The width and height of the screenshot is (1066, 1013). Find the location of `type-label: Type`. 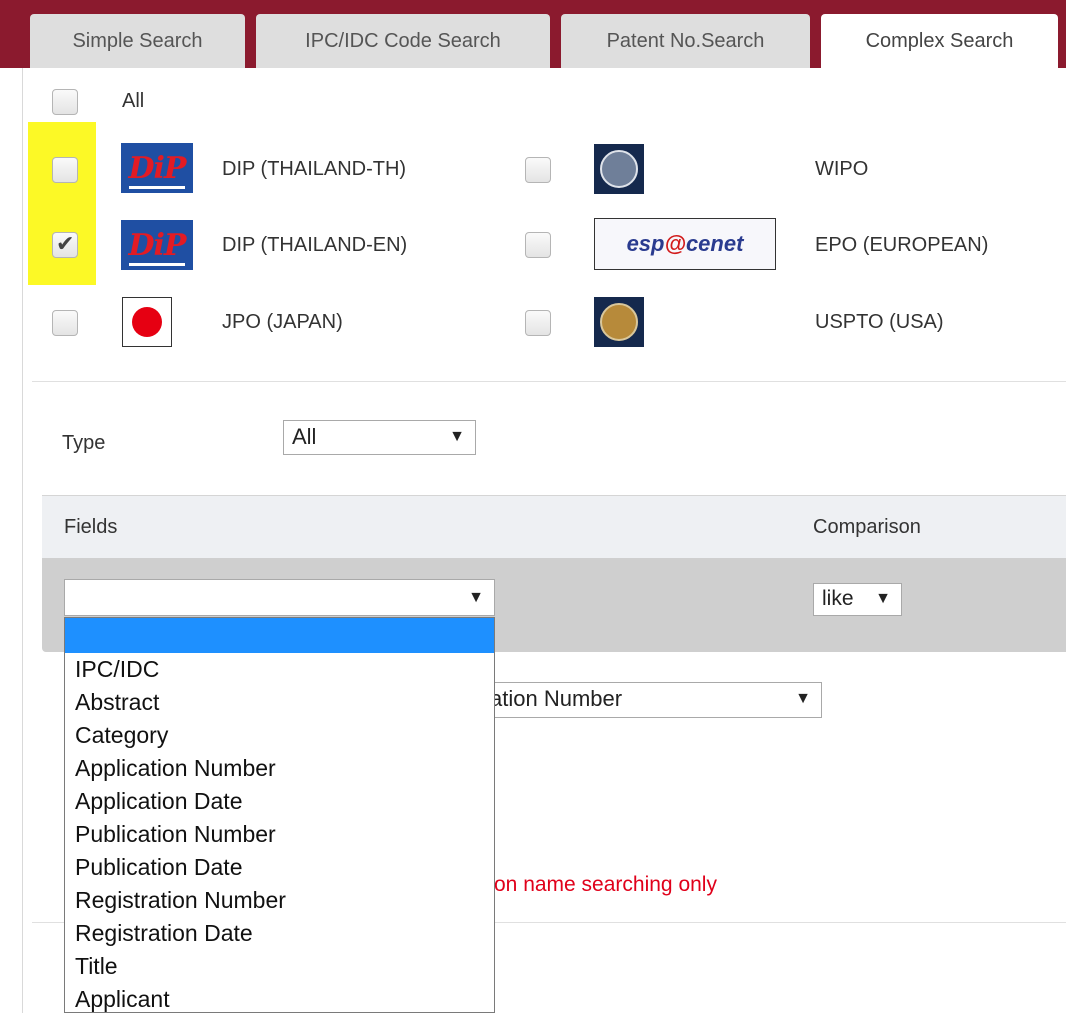

type-label: Type is located at coordinates (84, 443).